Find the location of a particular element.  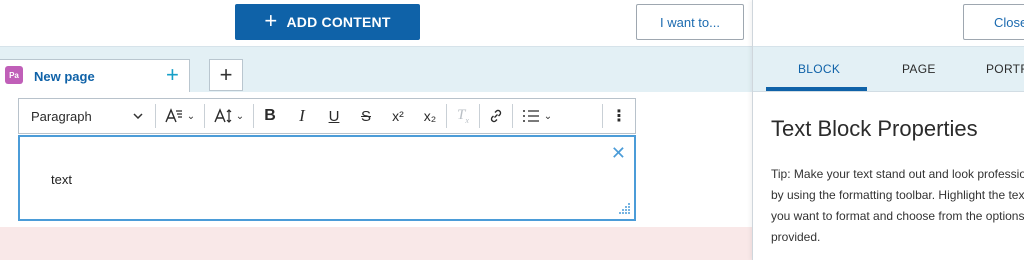

strikethrough-button: S is located at coordinates (366, 116).